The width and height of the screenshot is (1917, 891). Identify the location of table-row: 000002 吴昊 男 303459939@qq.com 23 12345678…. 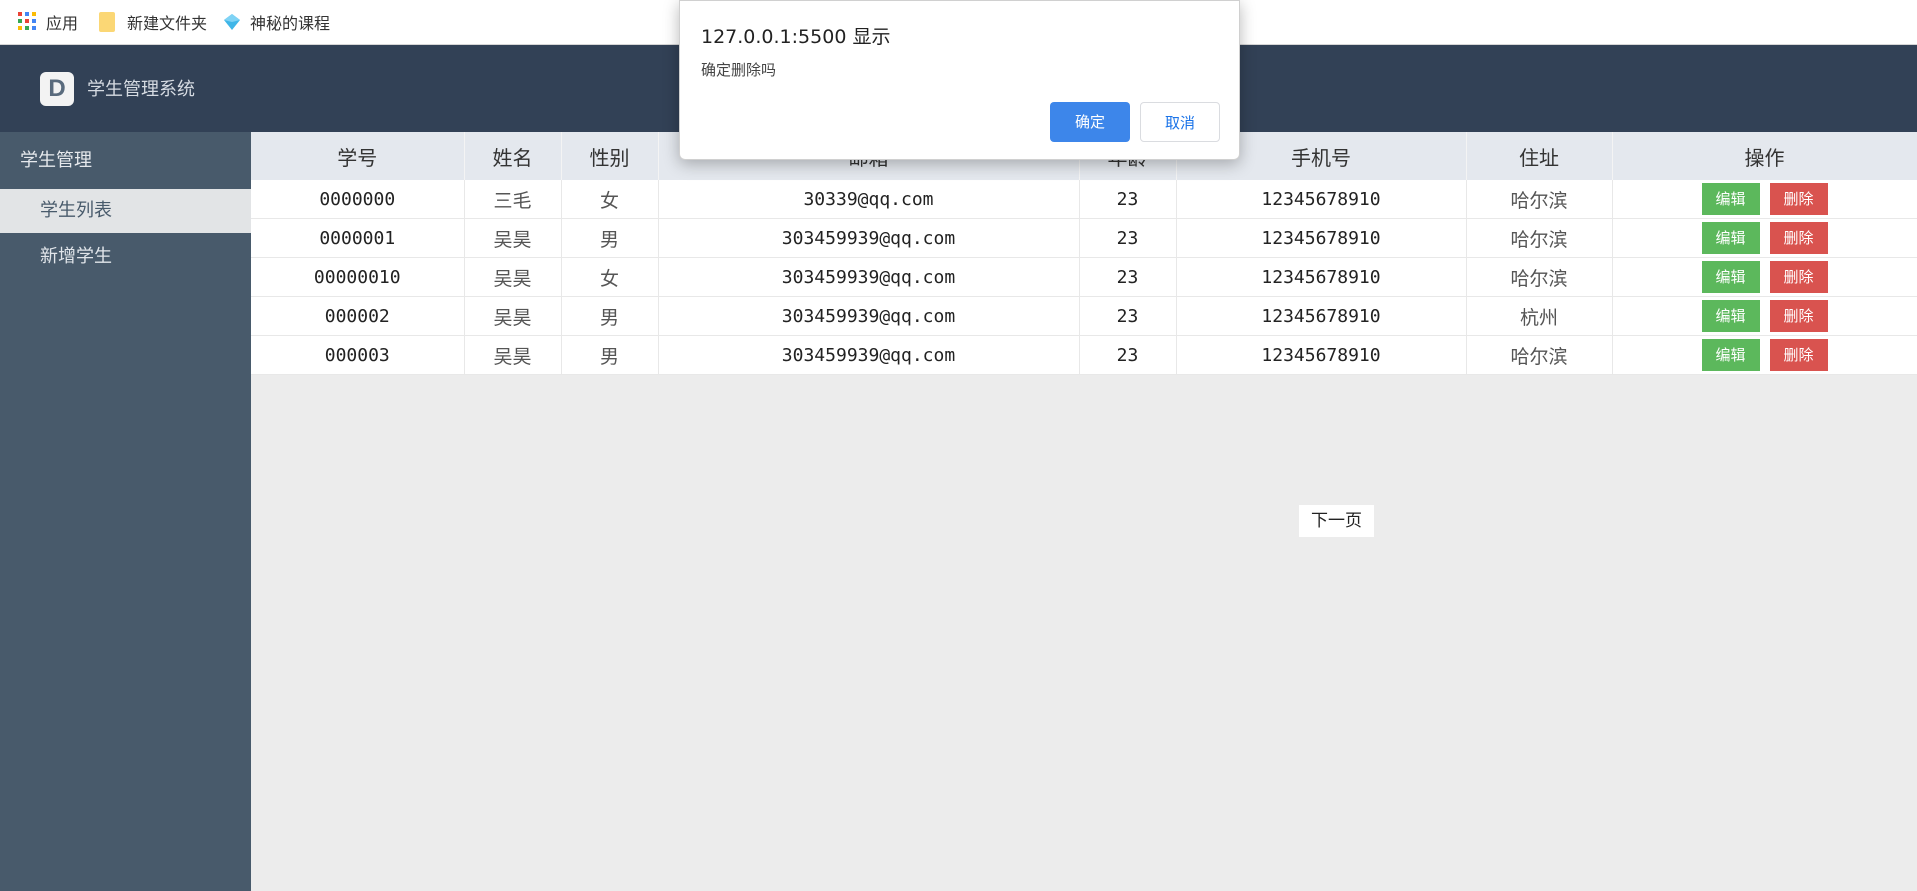
(1084, 316).